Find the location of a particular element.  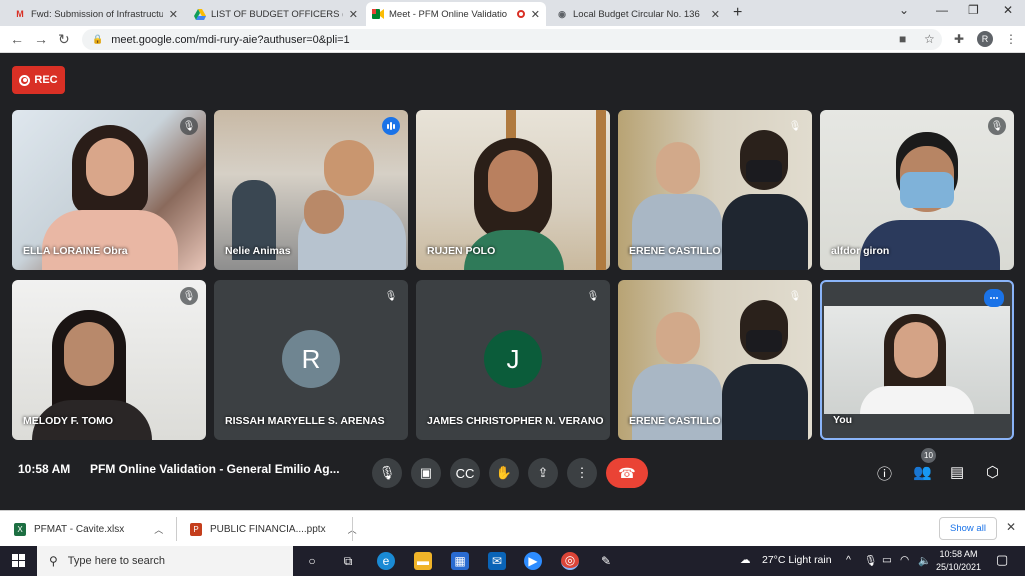

profile-avatar: R is located at coordinates (985, 39).